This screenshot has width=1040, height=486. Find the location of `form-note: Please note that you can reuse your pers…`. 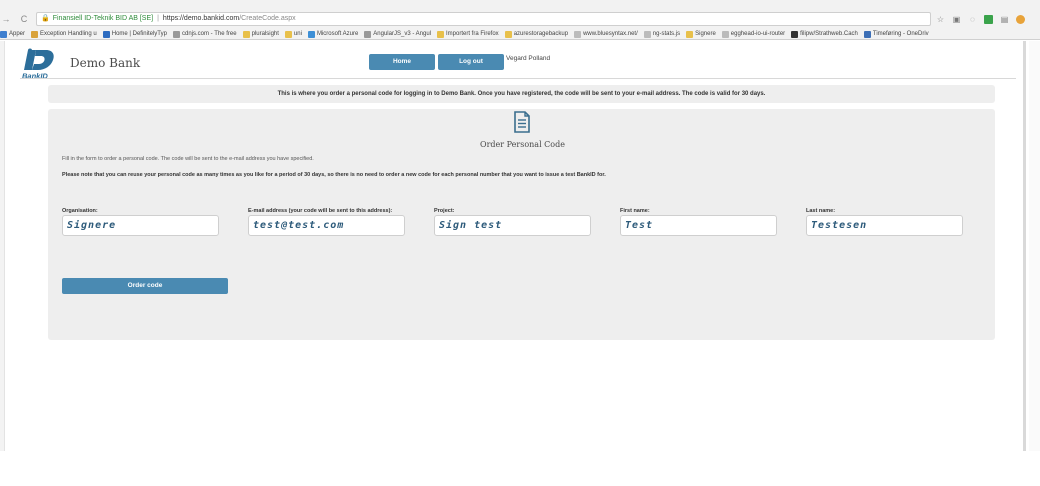

form-note: Please note that you can reuse your pers… is located at coordinates (334, 175).